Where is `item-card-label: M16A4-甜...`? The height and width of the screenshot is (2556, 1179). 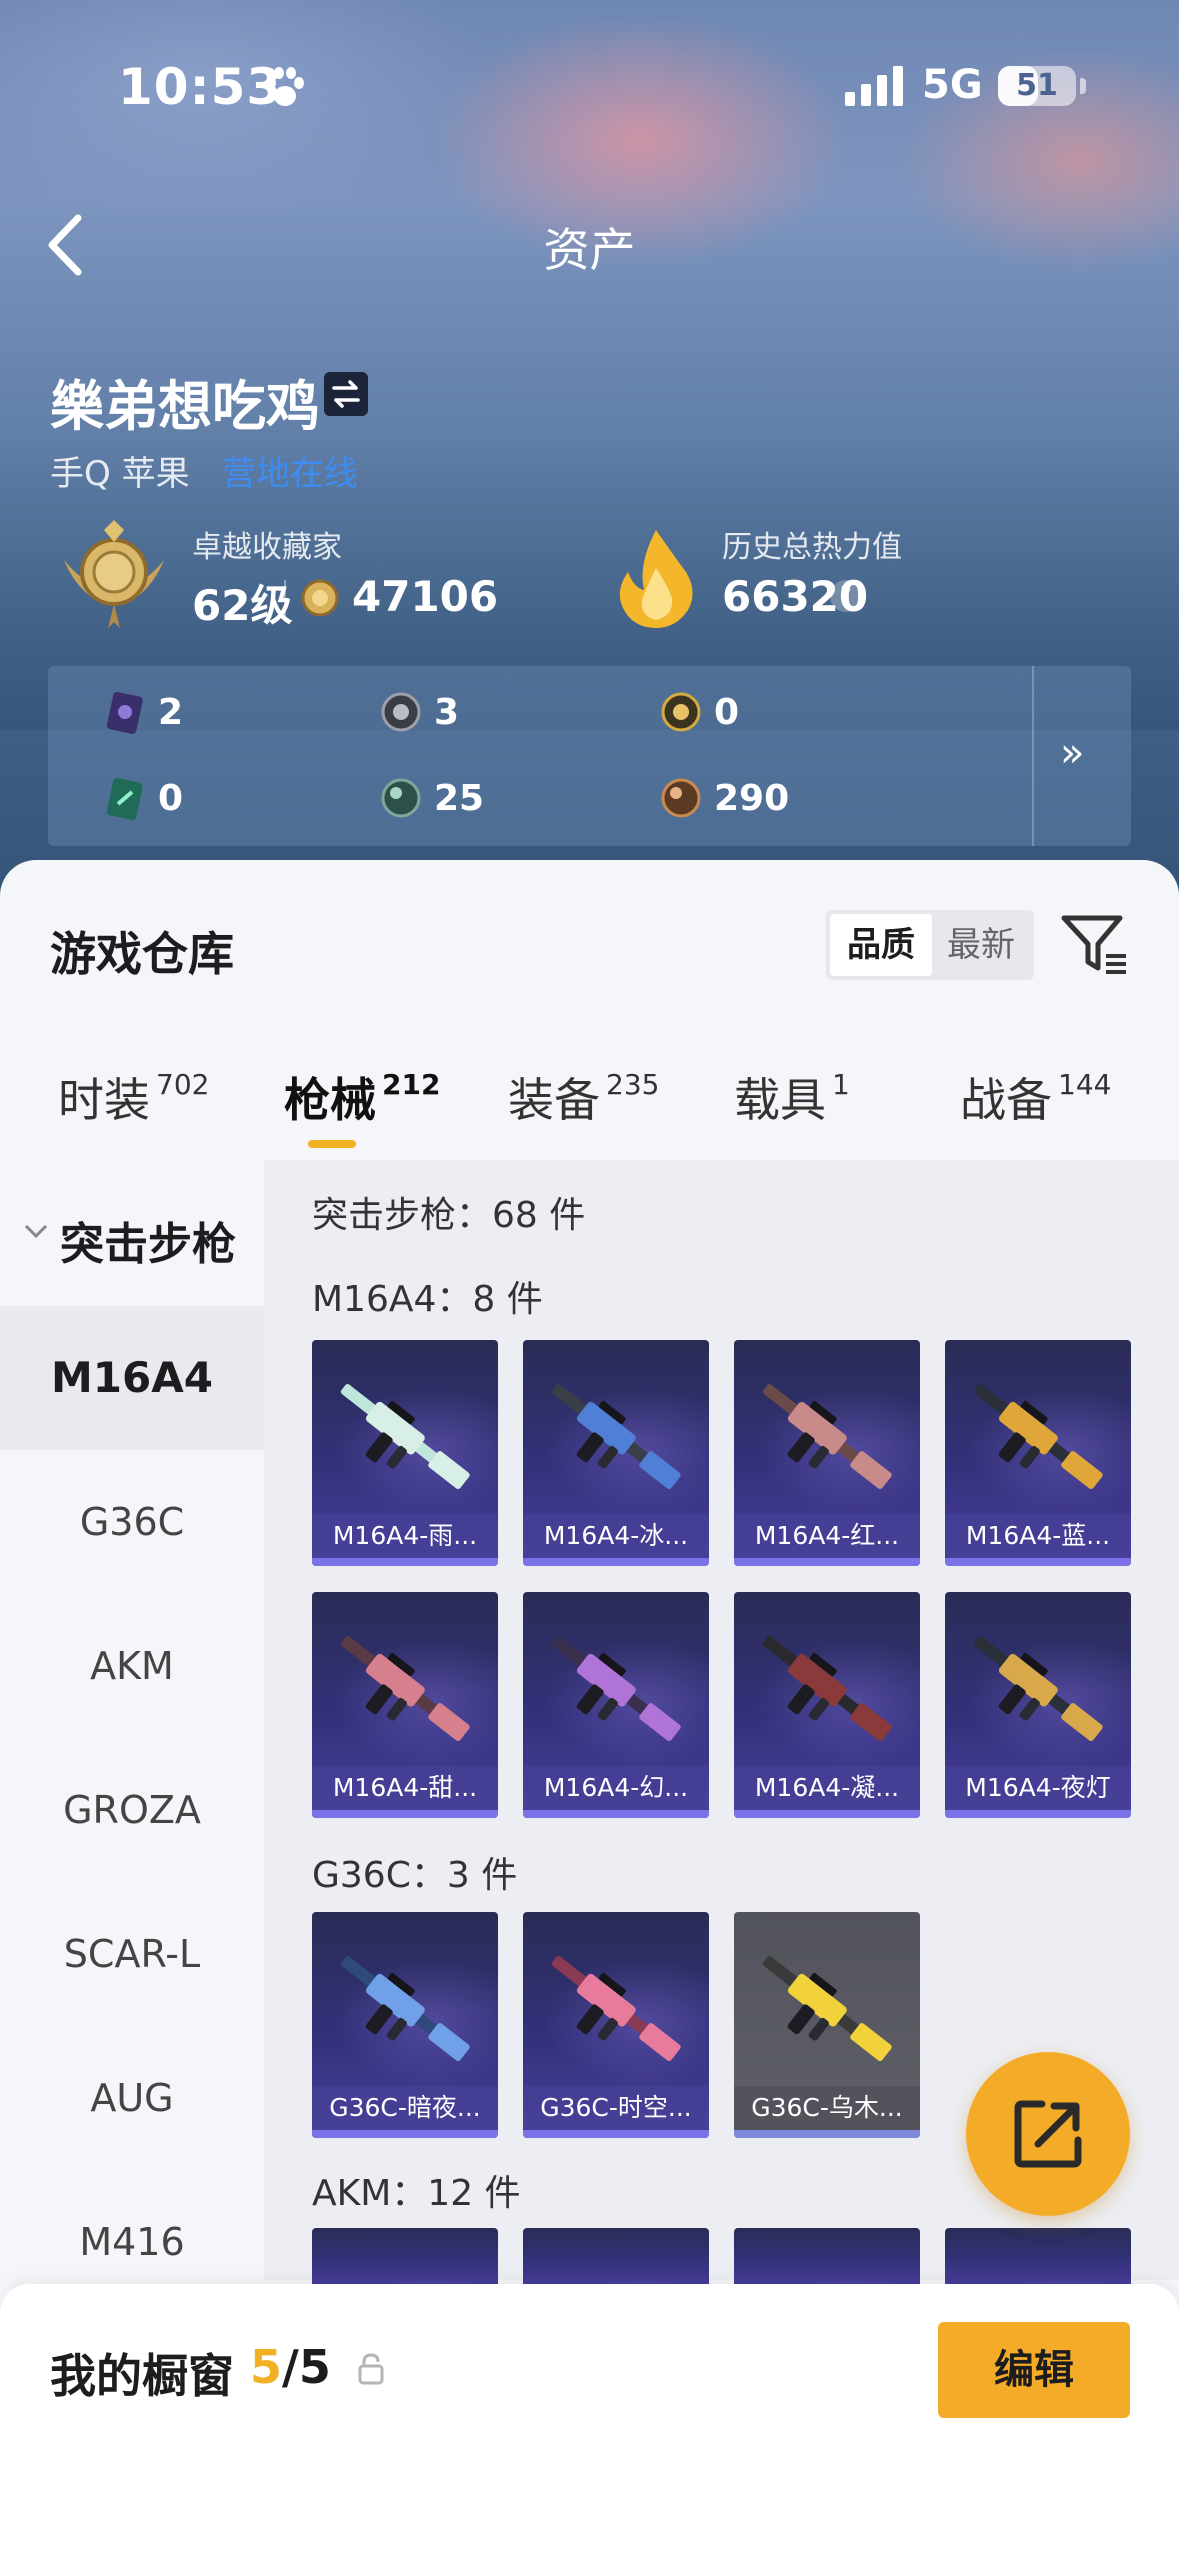
item-card-label: M16A4-甜... is located at coordinates (405, 1788).